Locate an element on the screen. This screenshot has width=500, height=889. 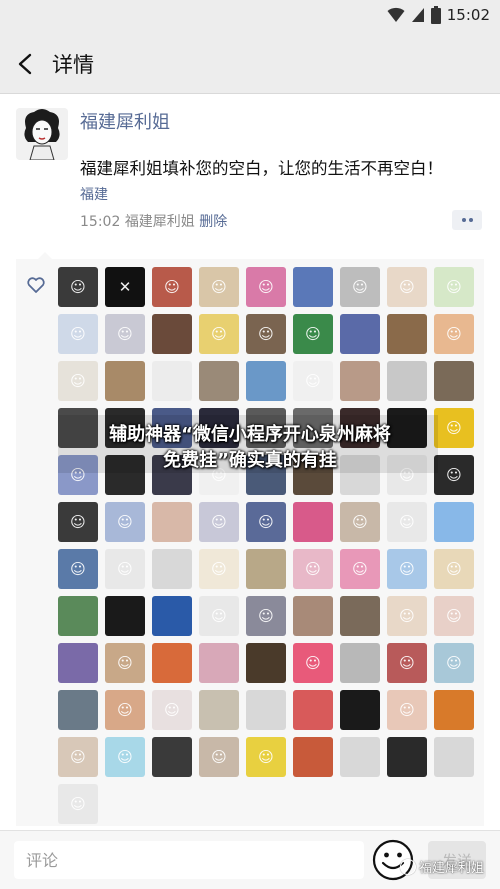
author-avatar is located at coordinates (42, 134).